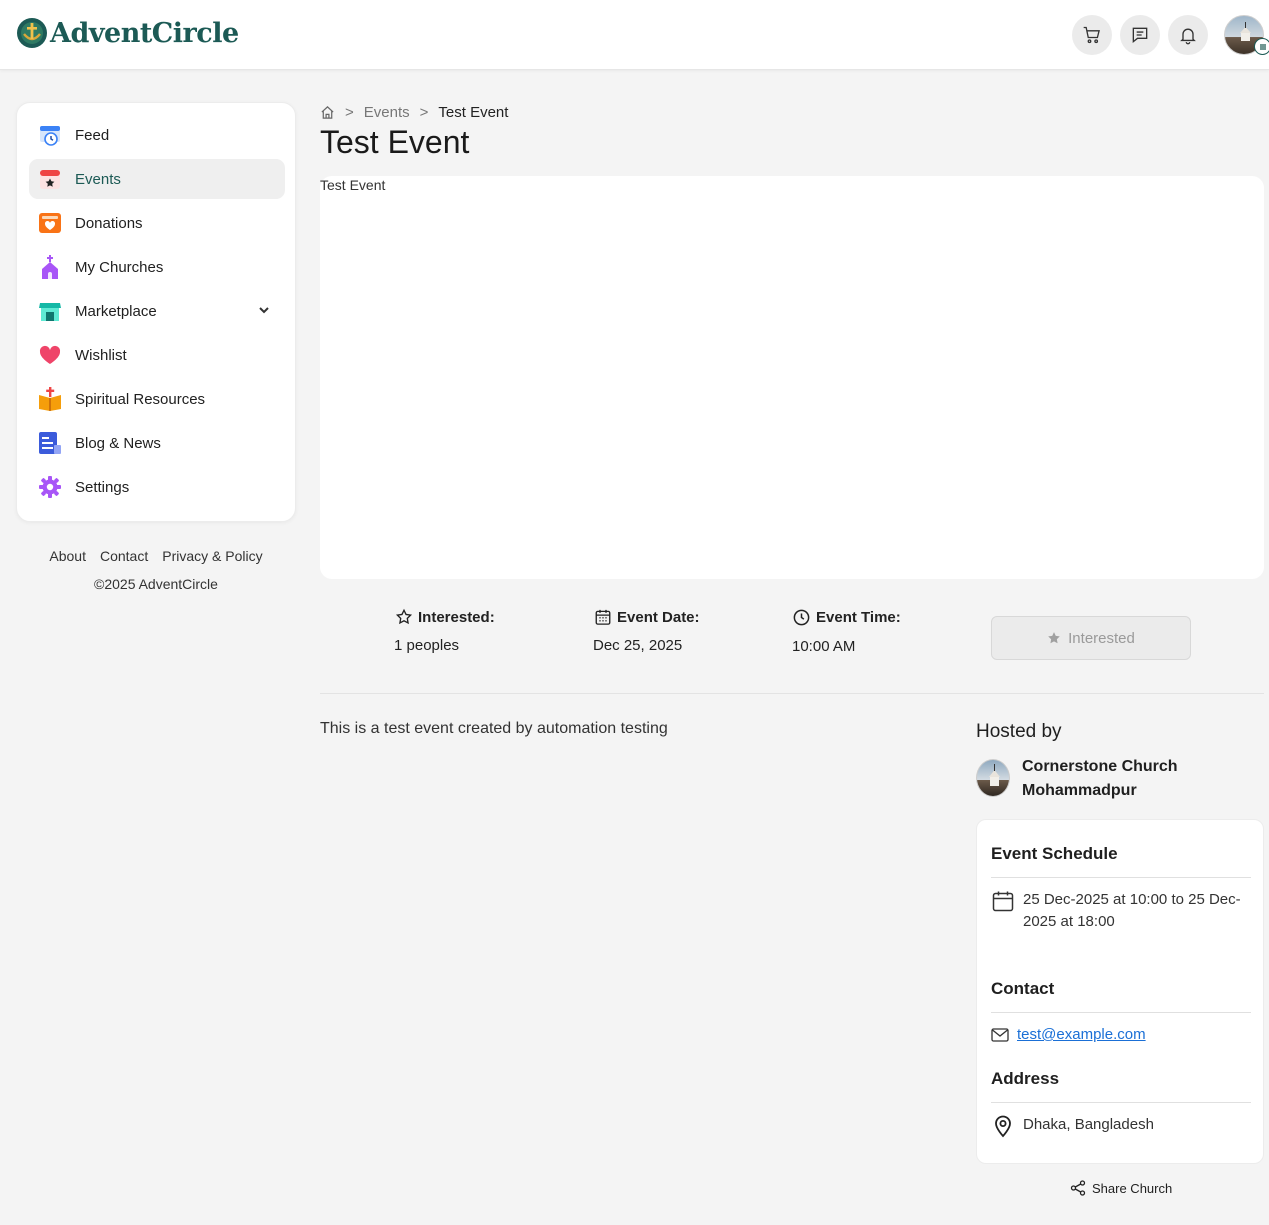 This screenshot has height=1225, width=1269. I want to click on interested-button: Interested, so click(1091, 638).